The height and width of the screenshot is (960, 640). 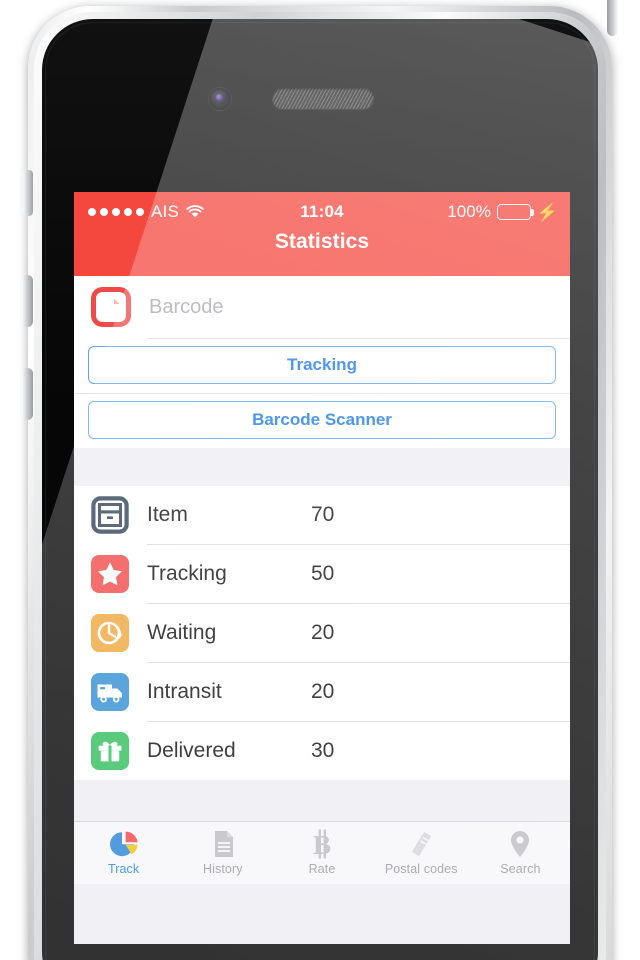 I want to click on tab-bar: Track History B Rate Postal codes Search, so click(x=322, y=852).